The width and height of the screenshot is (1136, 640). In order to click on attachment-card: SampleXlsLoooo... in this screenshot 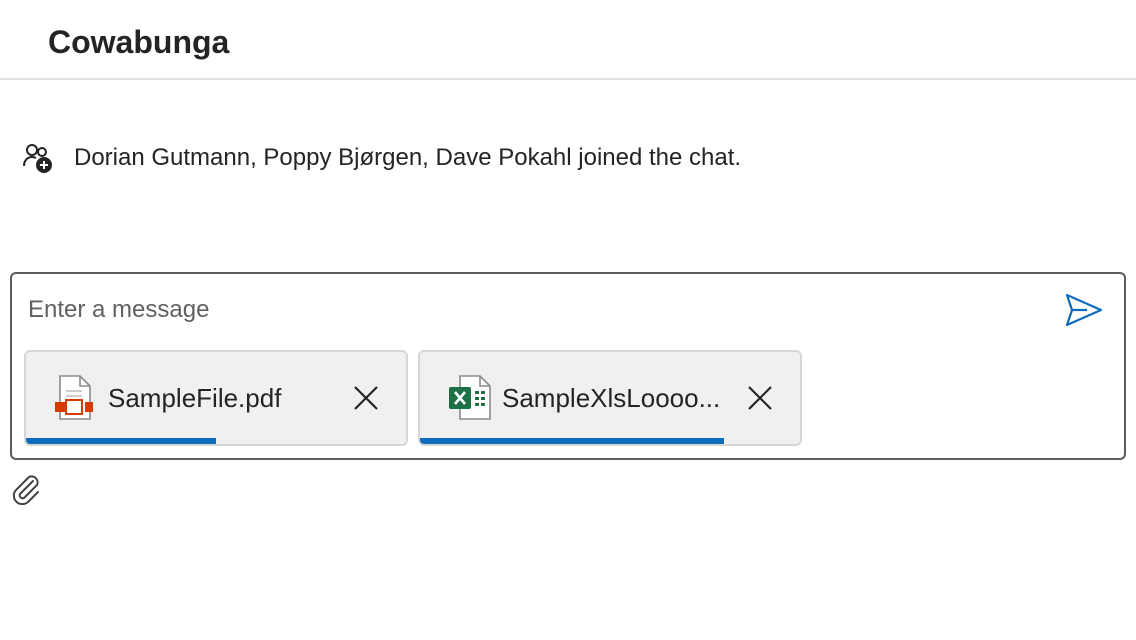, I will do `click(610, 398)`.